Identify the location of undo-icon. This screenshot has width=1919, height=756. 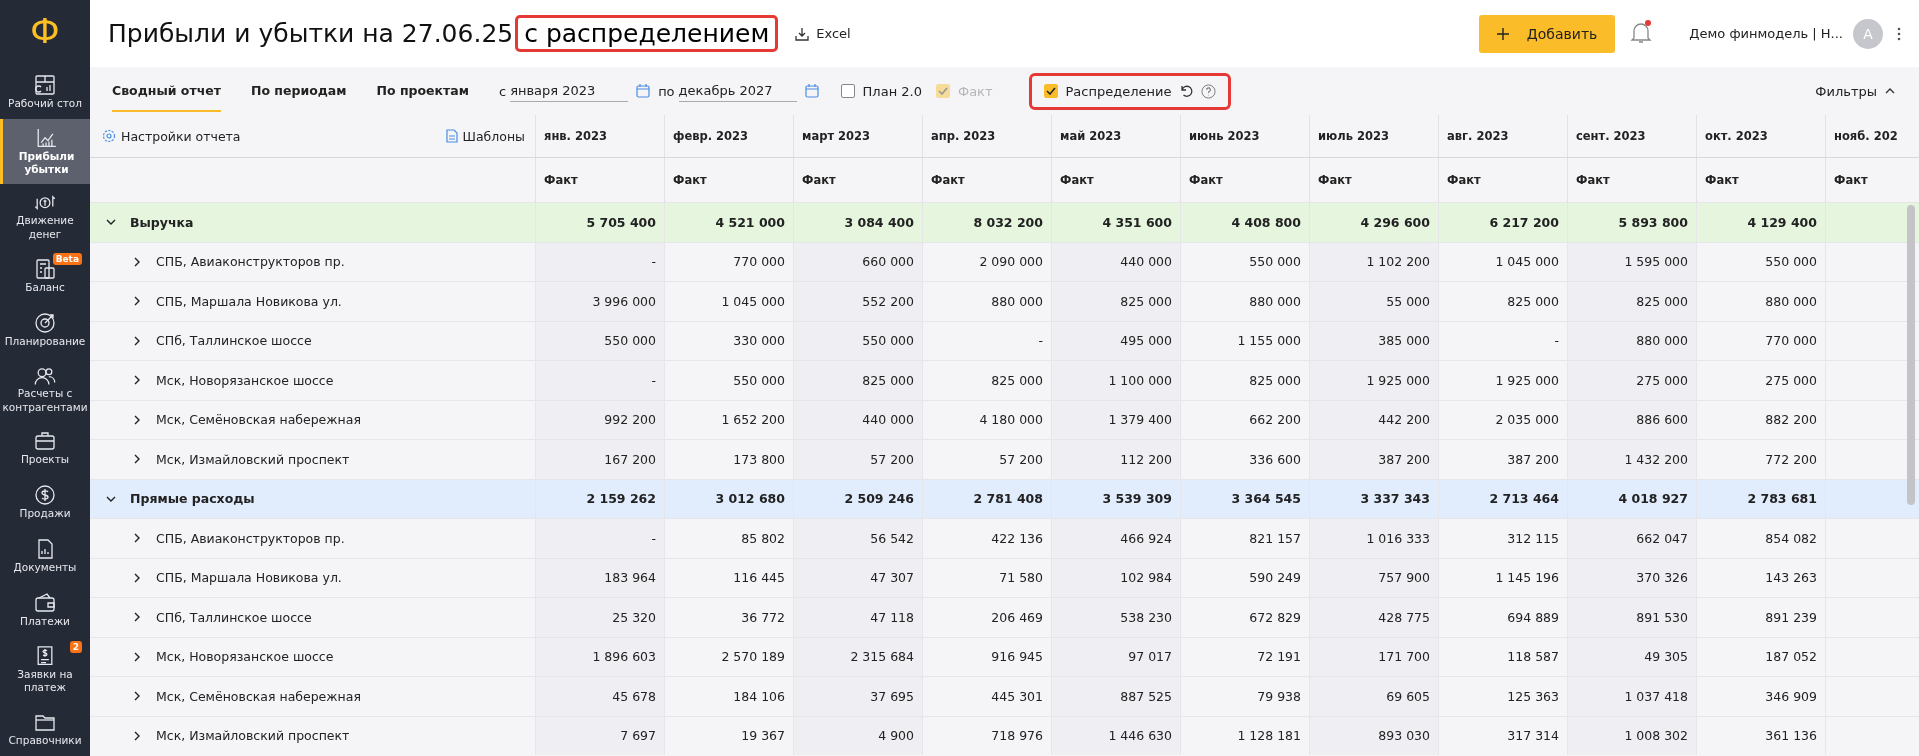
(1186, 91).